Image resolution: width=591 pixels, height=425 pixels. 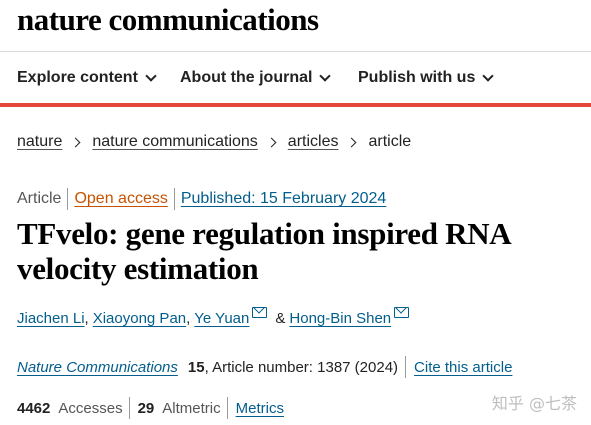 I want to click on nav-about-journal: About the journal, so click(x=256, y=78).